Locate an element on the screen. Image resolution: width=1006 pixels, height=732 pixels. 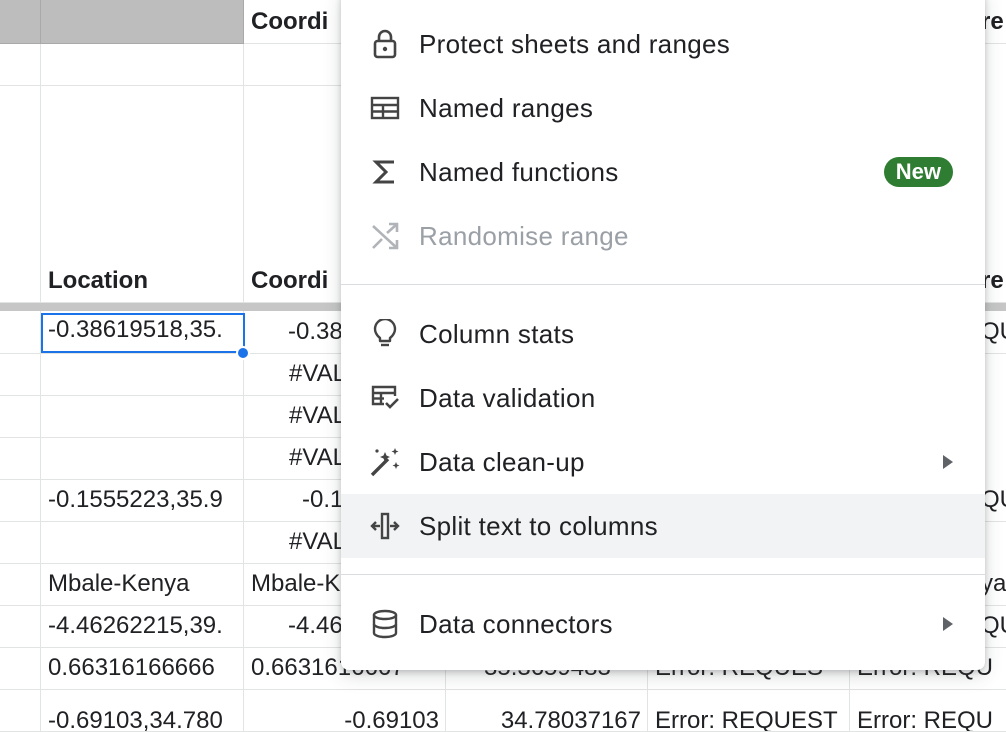
fill-handle is located at coordinates (243, 353).